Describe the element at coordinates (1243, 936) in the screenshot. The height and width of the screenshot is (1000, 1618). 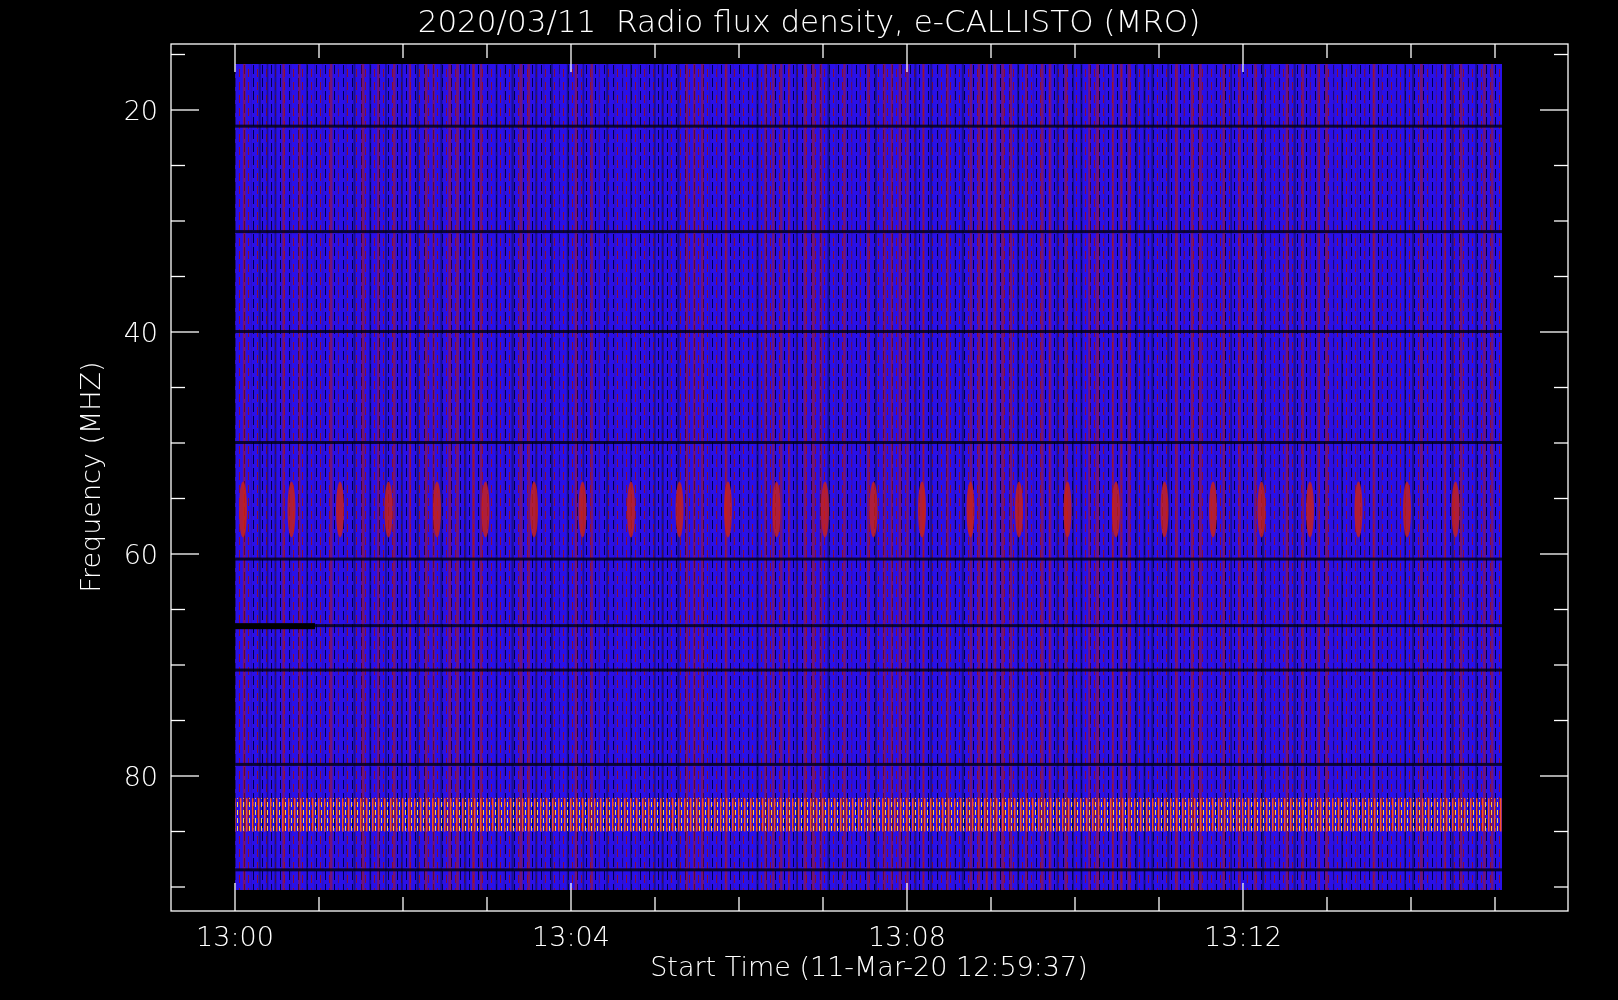
I see `x-tick-label: 13:12` at that location.